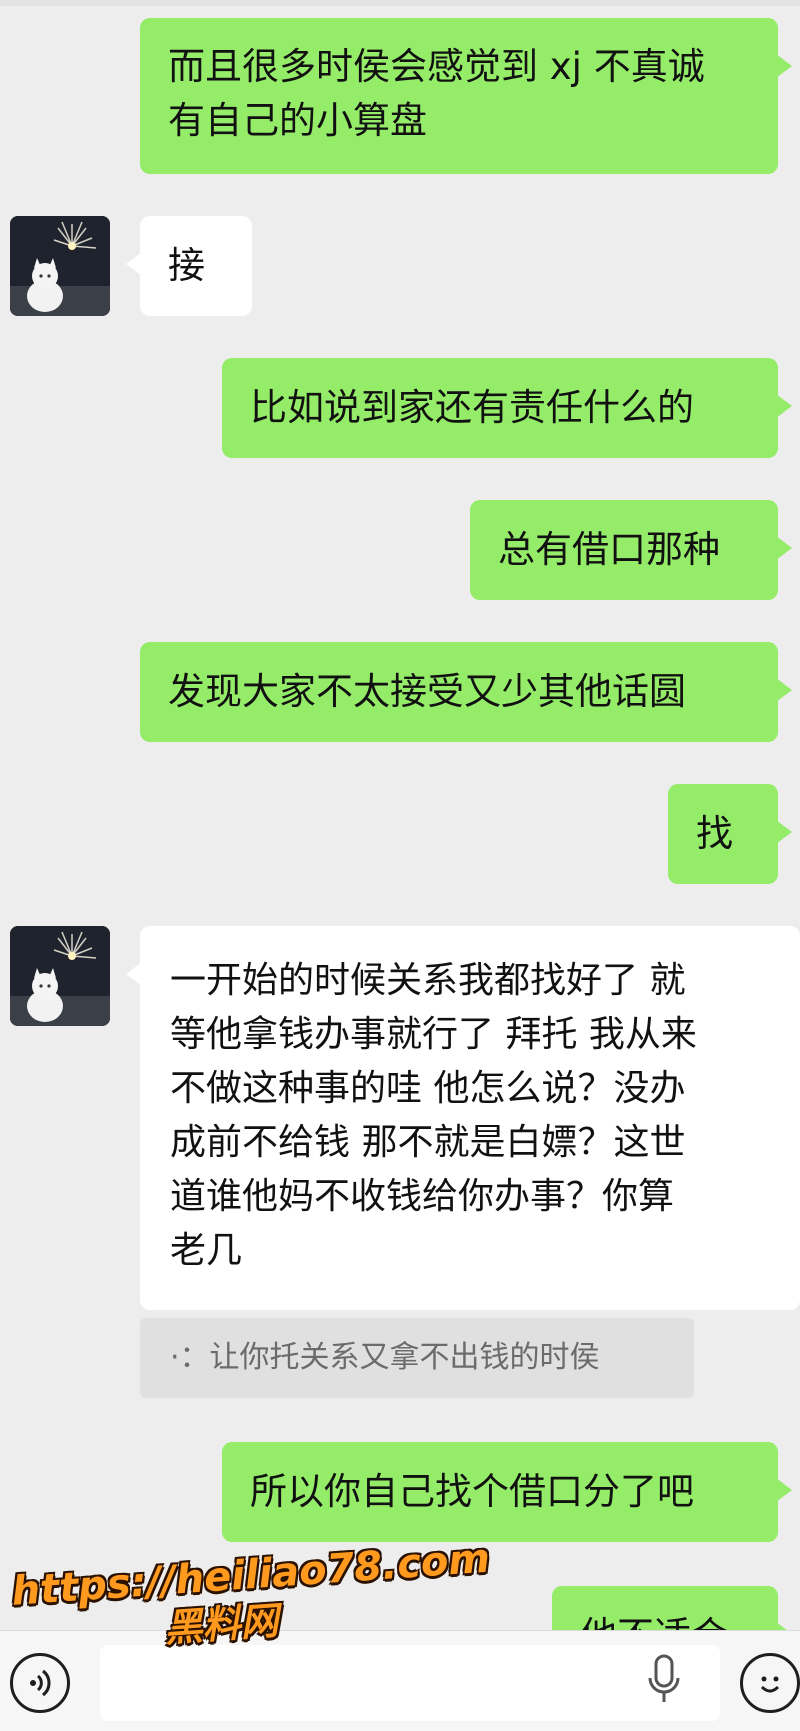 Image resolution: width=800 pixels, height=1731 pixels. What do you see at coordinates (189, 266) in the screenshot?
I see `incoming-message-bubble: 接` at bounding box center [189, 266].